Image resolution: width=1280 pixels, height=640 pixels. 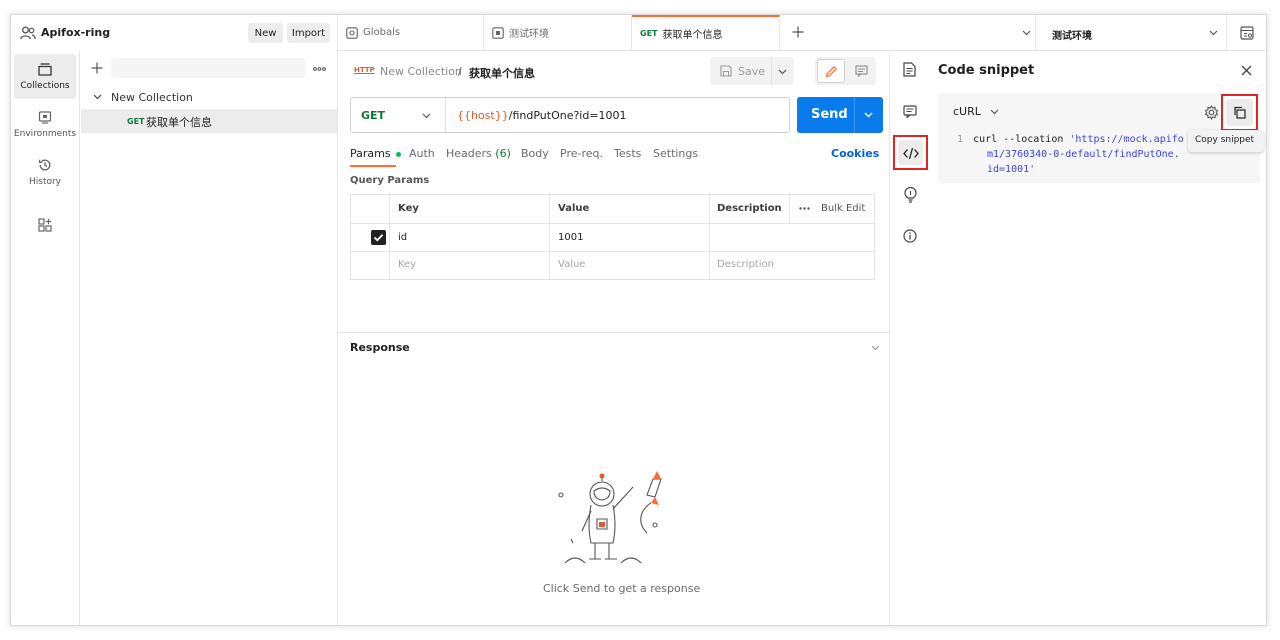 What do you see at coordinates (622, 588) in the screenshot?
I see `response-hint: Click Send to get a response` at bounding box center [622, 588].